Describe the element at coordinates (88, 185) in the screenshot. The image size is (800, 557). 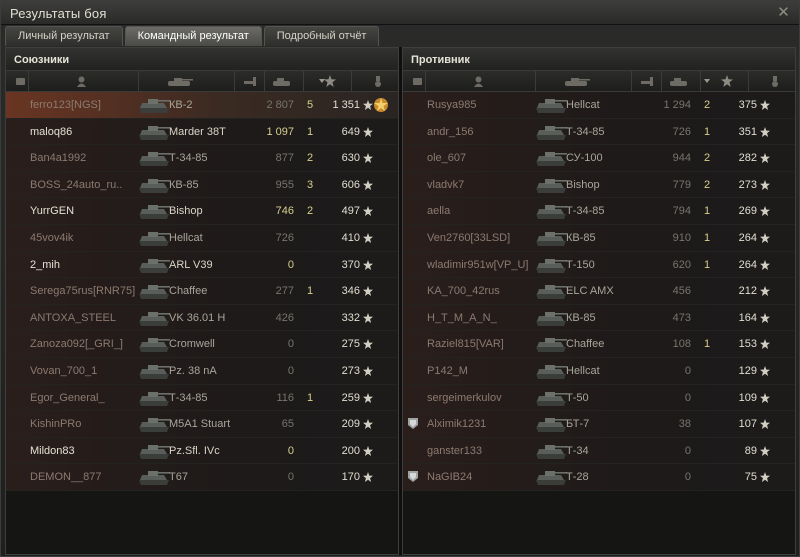
I see `player-name: BOSS_24auto_ru..` at that location.